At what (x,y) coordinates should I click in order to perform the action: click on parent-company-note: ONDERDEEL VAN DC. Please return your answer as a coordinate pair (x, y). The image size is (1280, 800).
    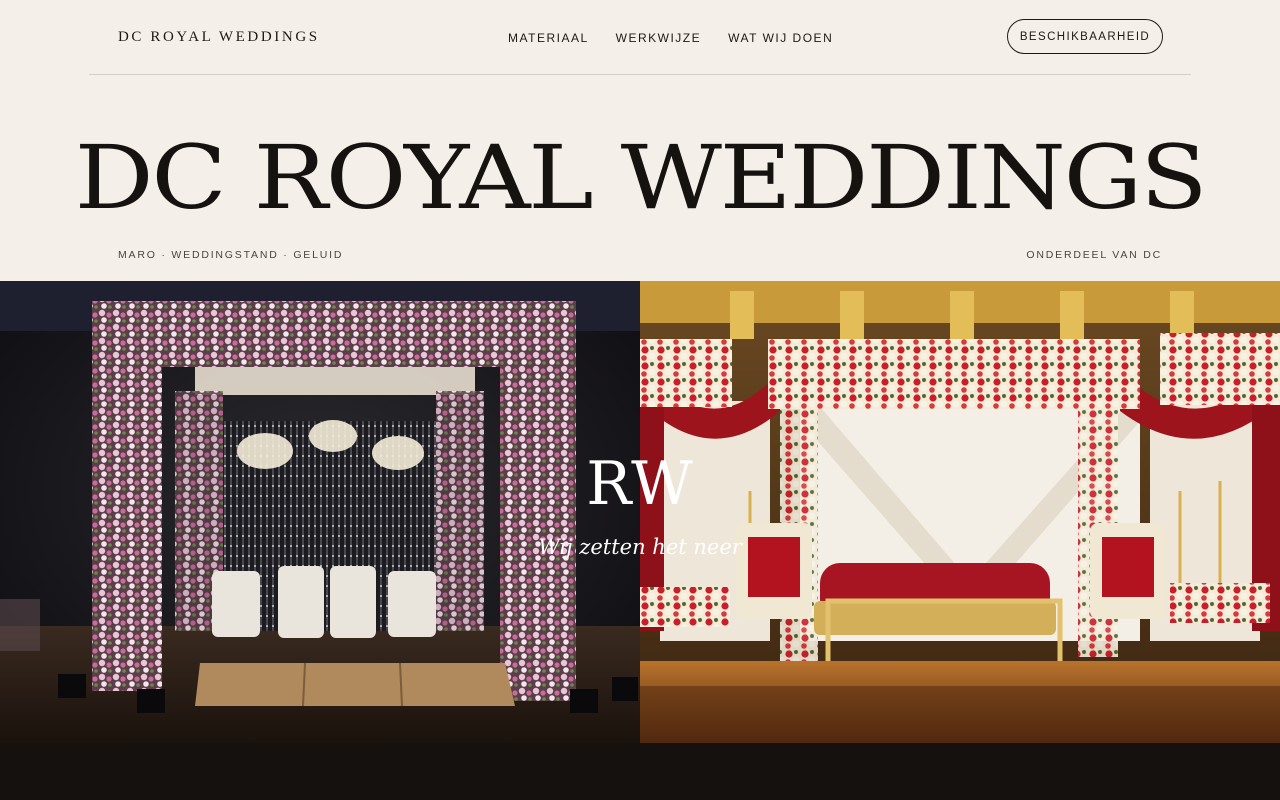
    Looking at the image, I should click on (1094, 255).